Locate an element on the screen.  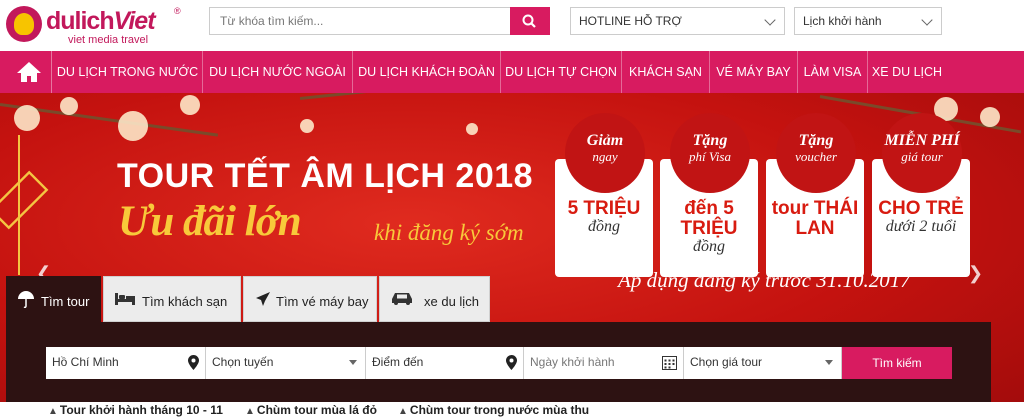
price-value: Chọn giá tour is located at coordinates (726, 362).